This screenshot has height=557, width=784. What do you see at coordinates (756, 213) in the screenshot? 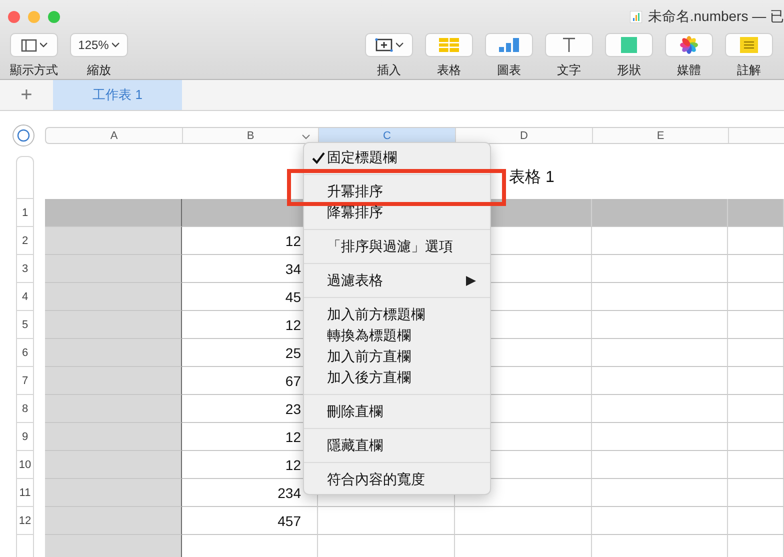
I see `header-cell` at bounding box center [756, 213].